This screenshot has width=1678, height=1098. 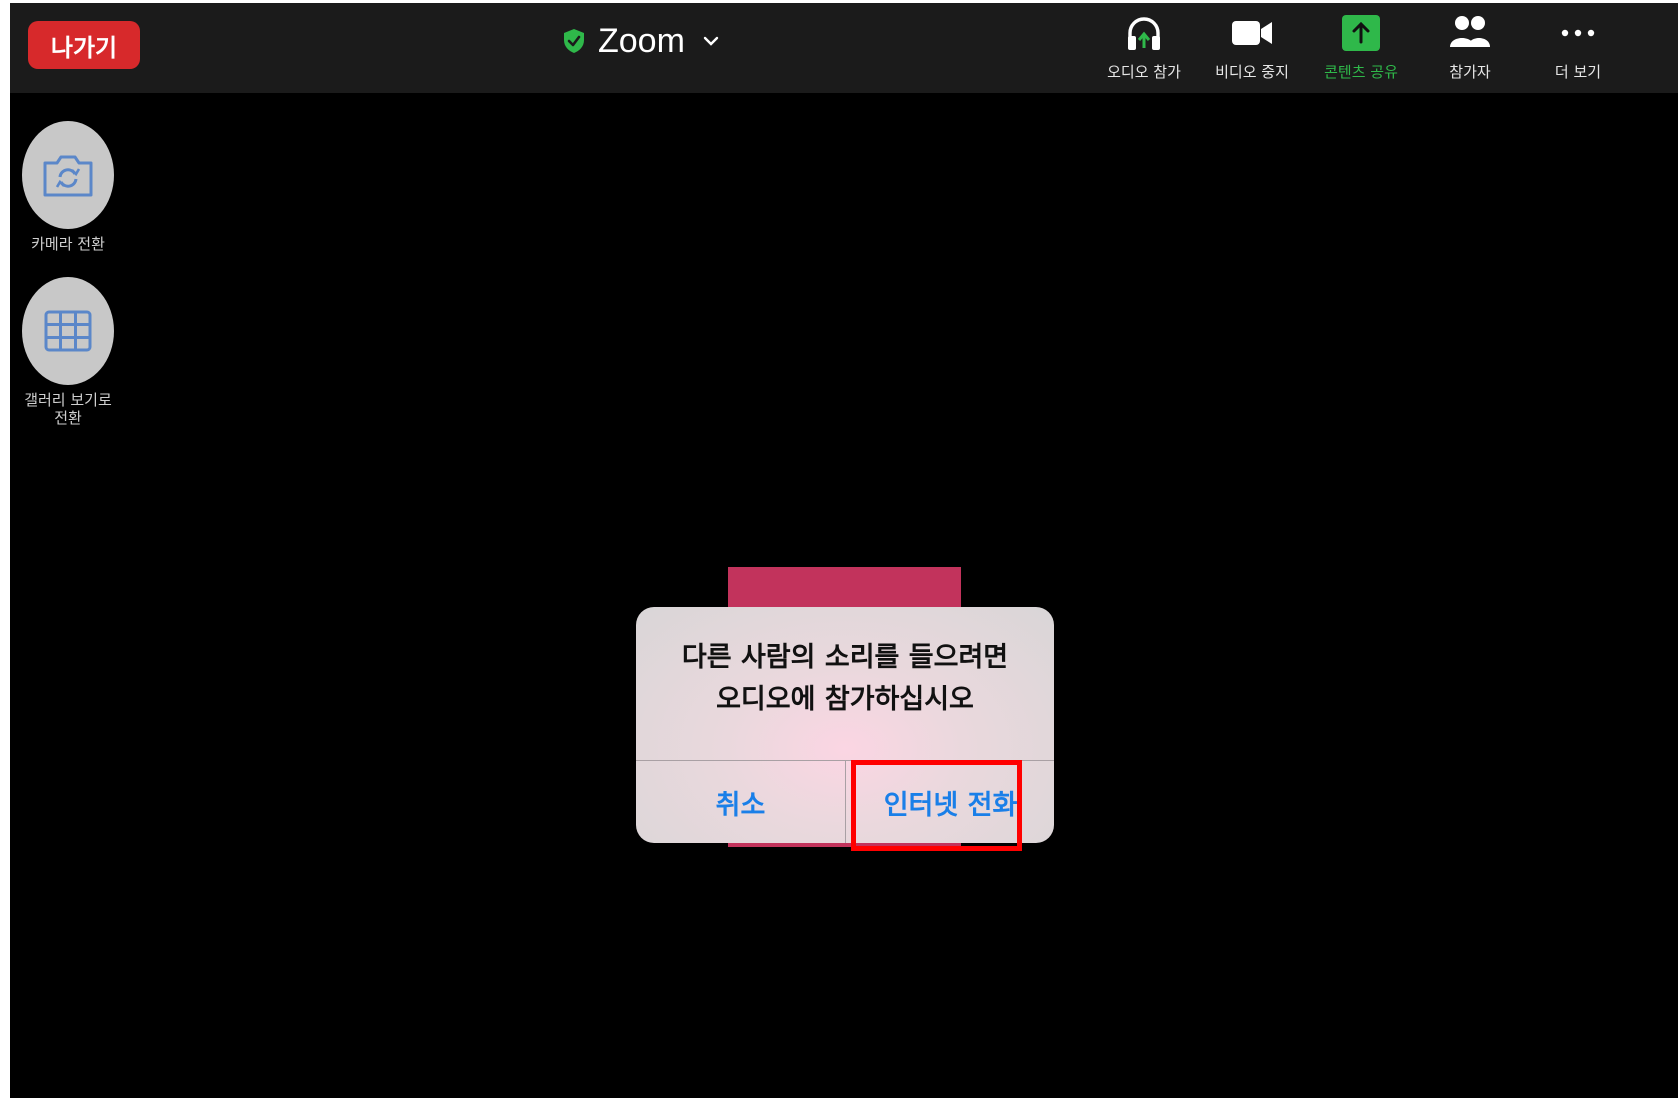 I want to click on join-audio-button: 오디오 참가, so click(x=1144, y=46).